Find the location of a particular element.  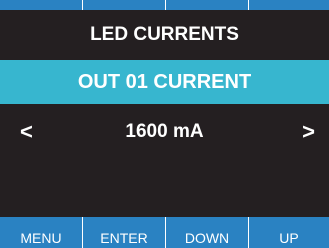

down-button: DOWN is located at coordinates (207, 232).